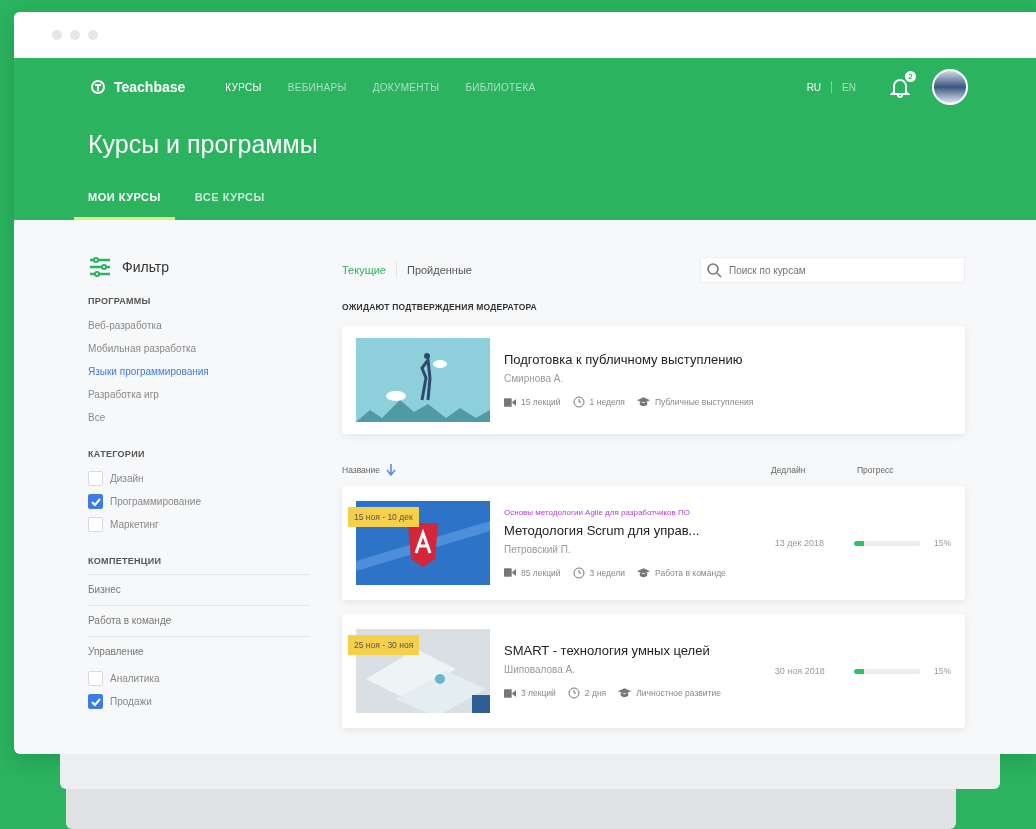  Describe the element at coordinates (243, 87) in the screenshot. I see `nav-link: КУРСЫ` at that location.